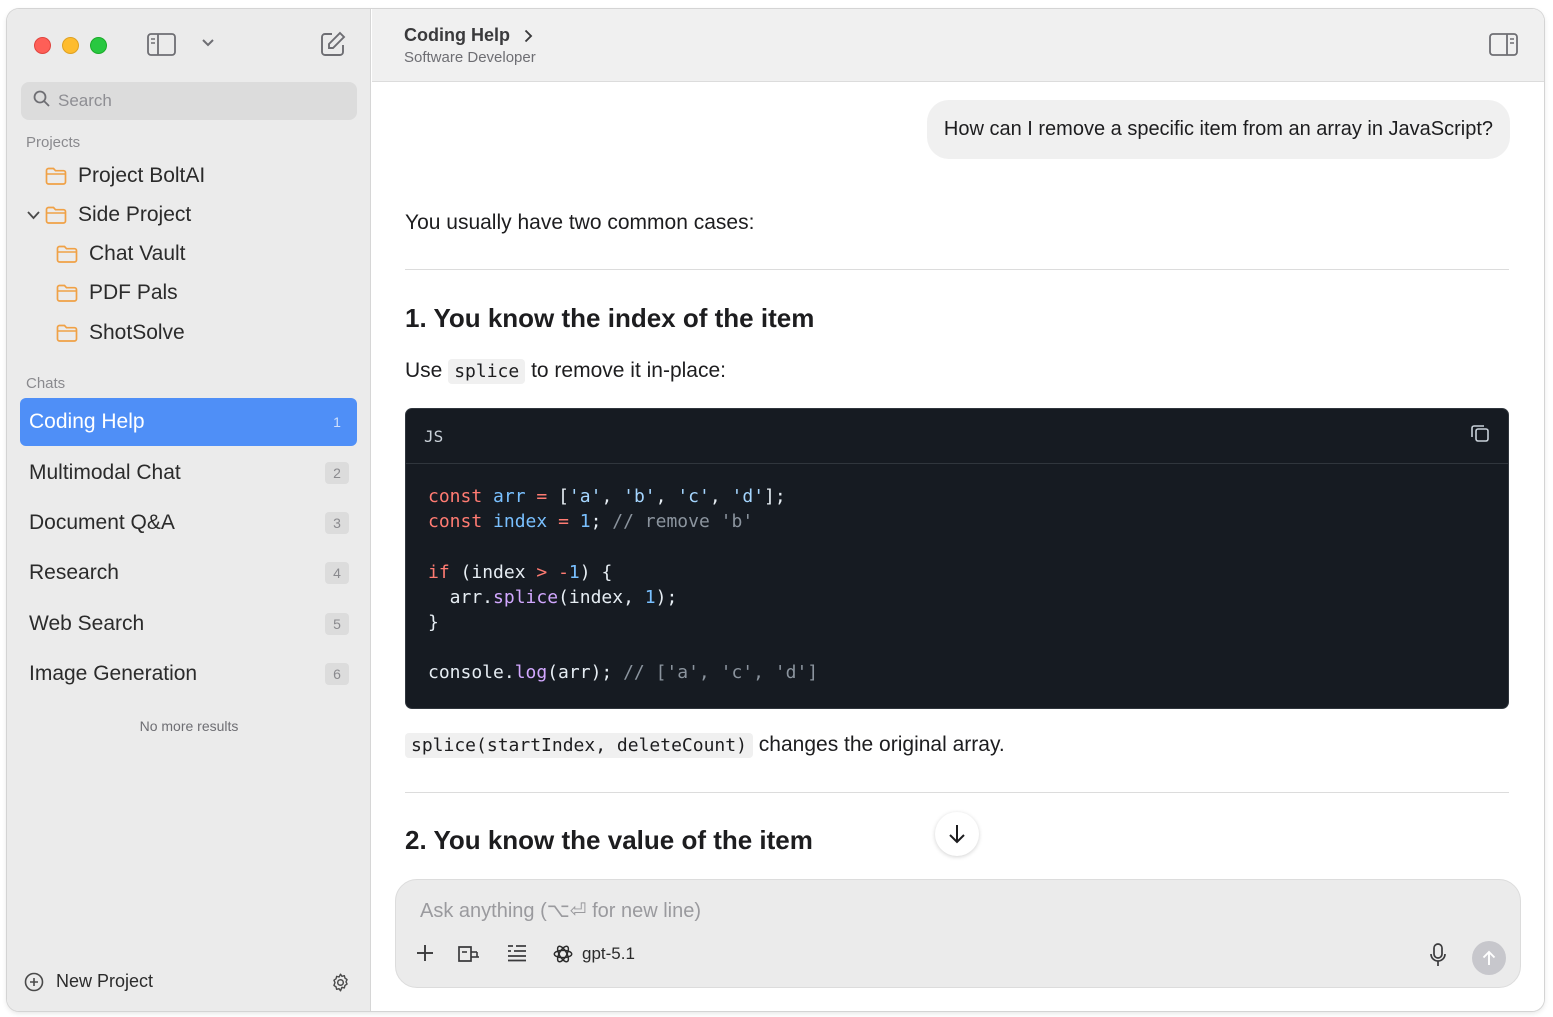 The image size is (1553, 1017). I want to click on arrow-up-icon, so click(1489, 957).